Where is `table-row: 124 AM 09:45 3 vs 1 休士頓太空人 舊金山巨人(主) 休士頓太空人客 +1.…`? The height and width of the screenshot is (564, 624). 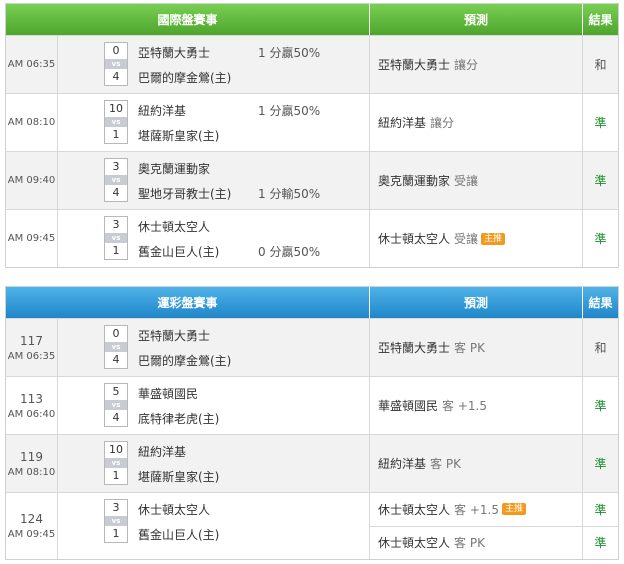
table-row: 124 AM 09:45 3 vs 1 休士頓太空人 舊金山巨人(主) 休士頓太空人客 +1.… is located at coordinates (312, 525).